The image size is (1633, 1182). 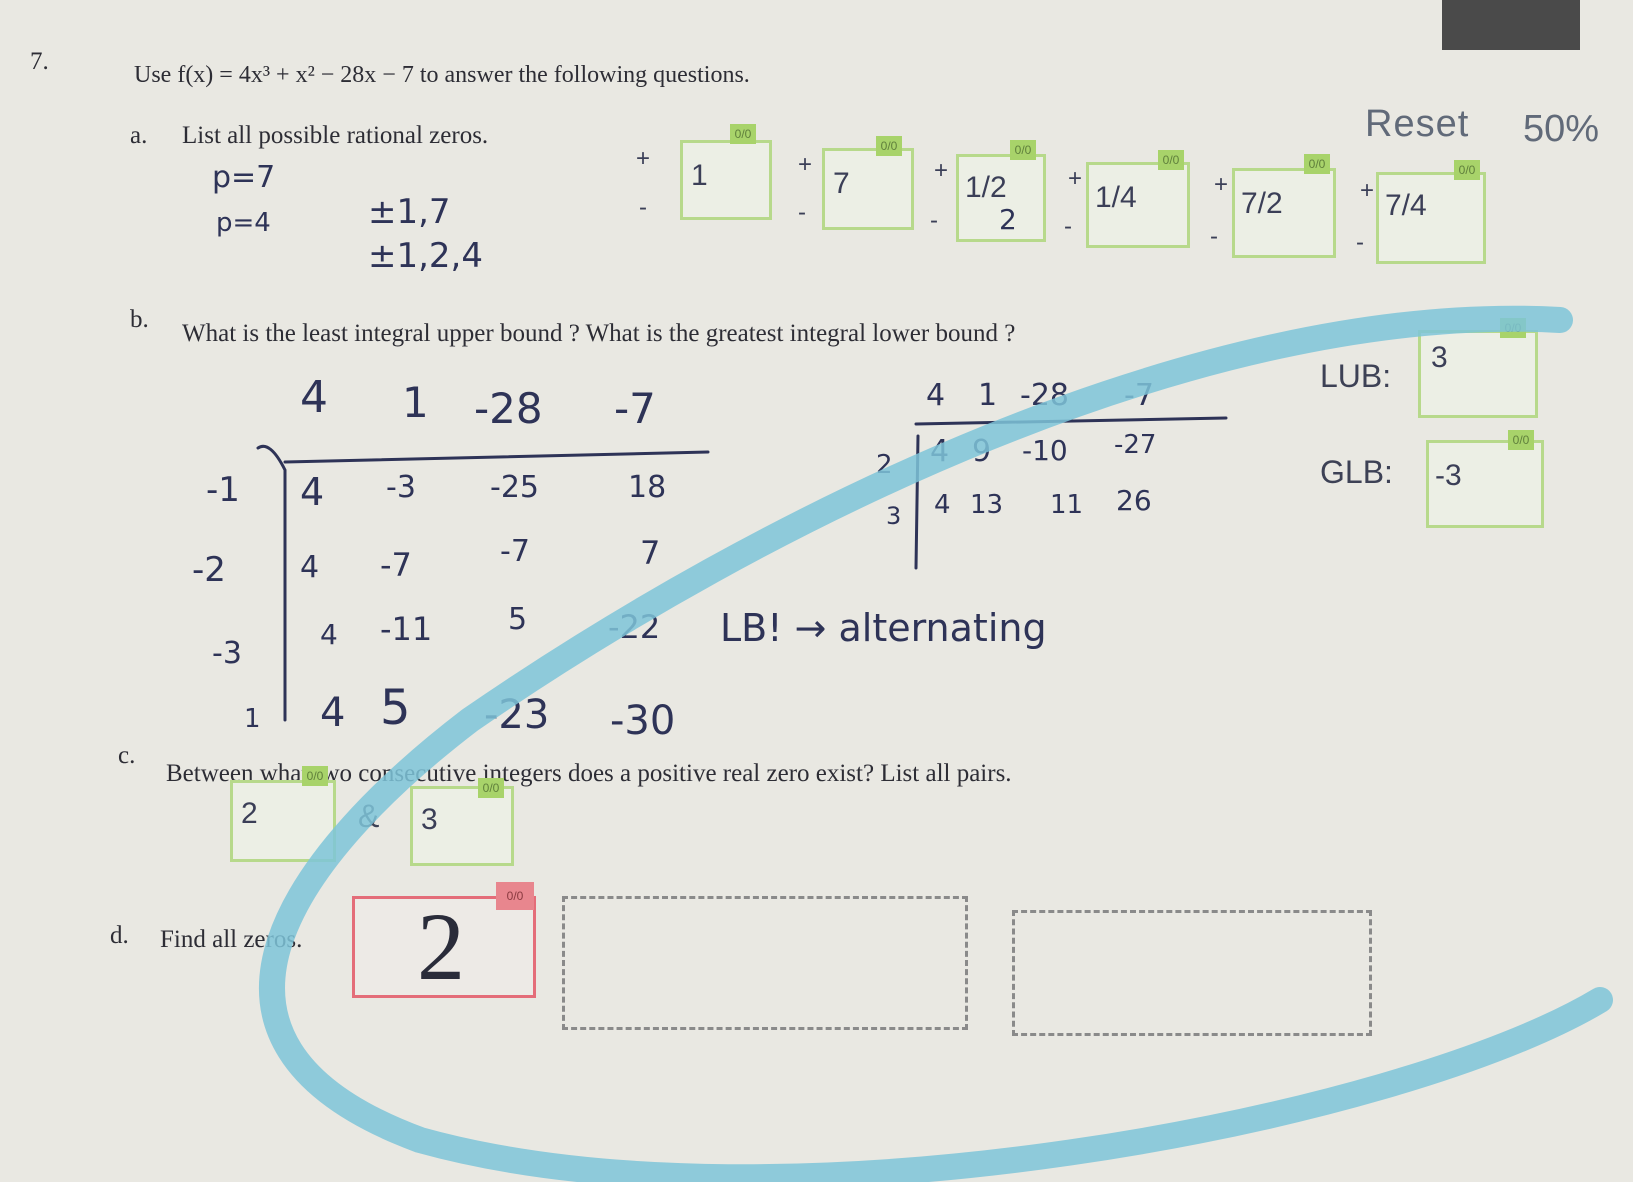 What do you see at coordinates (514, 487) in the screenshot?
I see `cell: -25` at bounding box center [514, 487].